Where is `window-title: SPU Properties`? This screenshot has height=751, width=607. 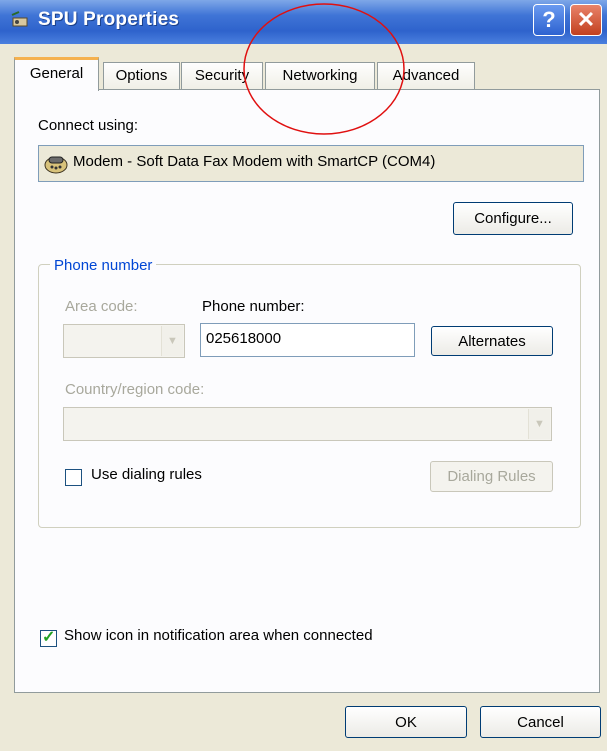
window-title: SPU Properties is located at coordinates (109, 19).